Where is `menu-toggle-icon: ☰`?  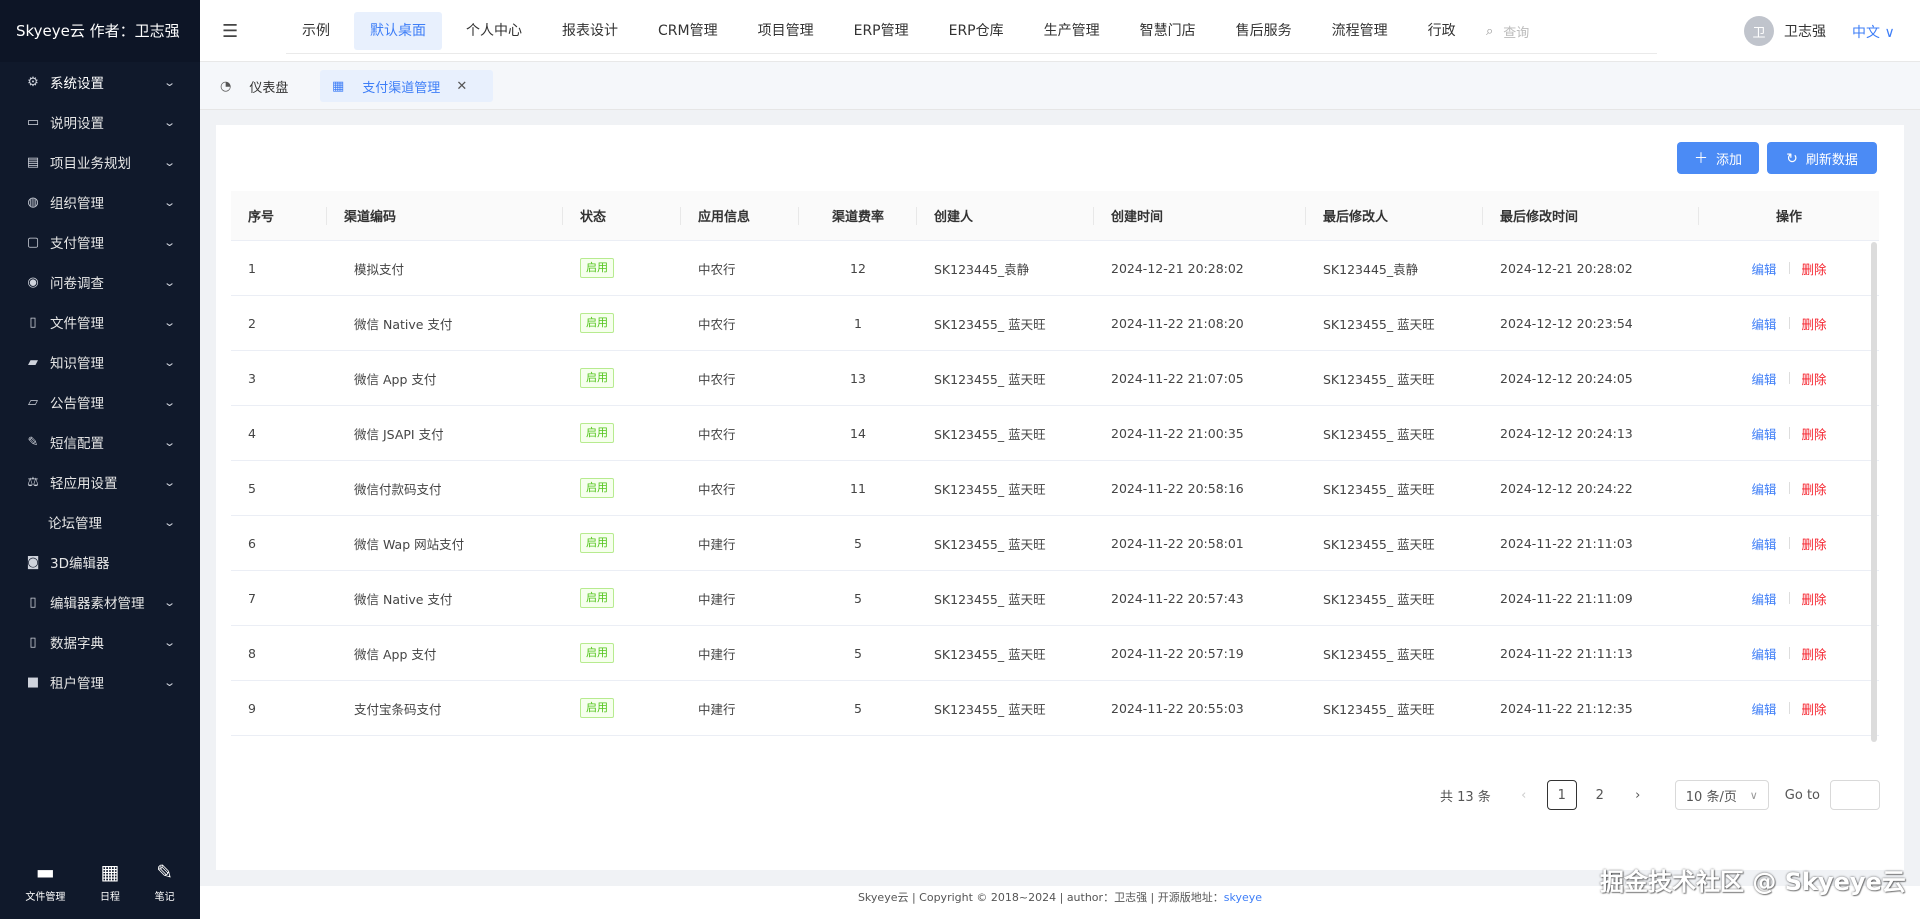 menu-toggle-icon: ☰ is located at coordinates (230, 31).